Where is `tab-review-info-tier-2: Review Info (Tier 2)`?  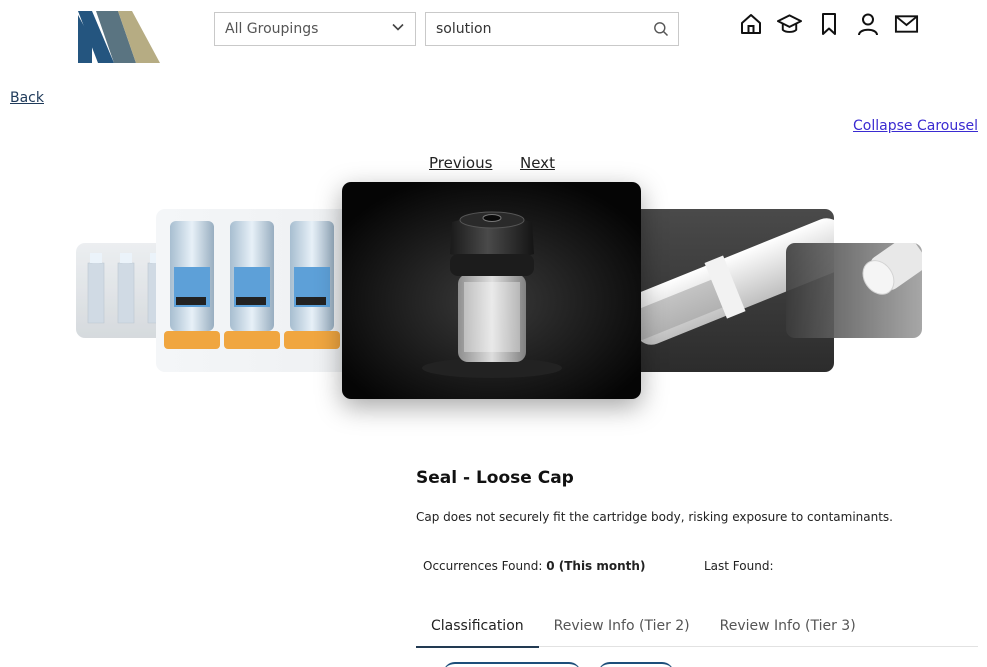 tab-review-info-tier-2: Review Info (Tier 2) is located at coordinates (622, 627).